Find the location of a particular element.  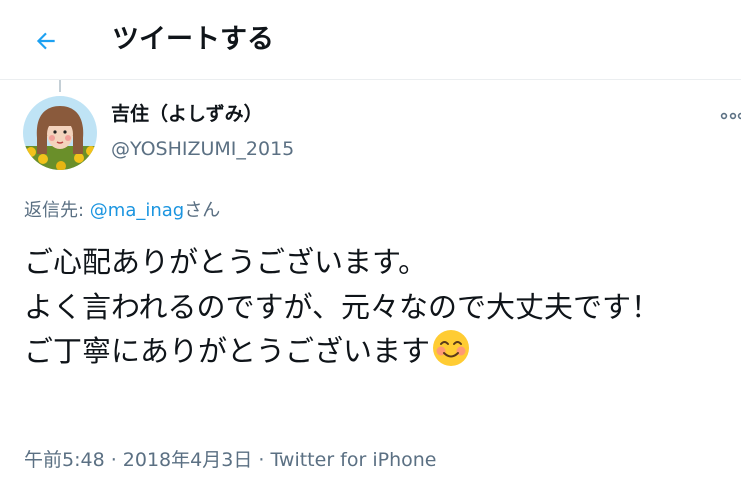

author-handle: @YOSHIZUMI_2015 is located at coordinates (202, 149).